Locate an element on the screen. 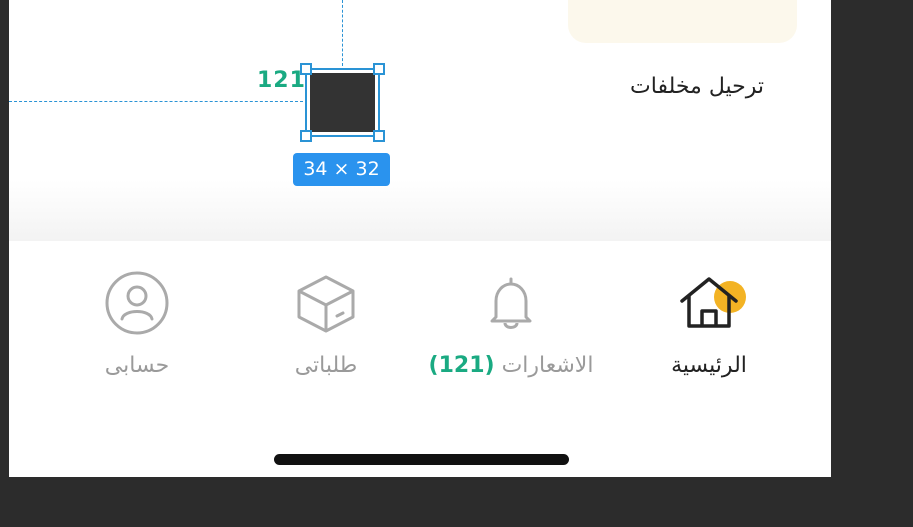 The height and width of the screenshot is (527, 913). service-label: ترحيل مخلفات is located at coordinates (697, 86).